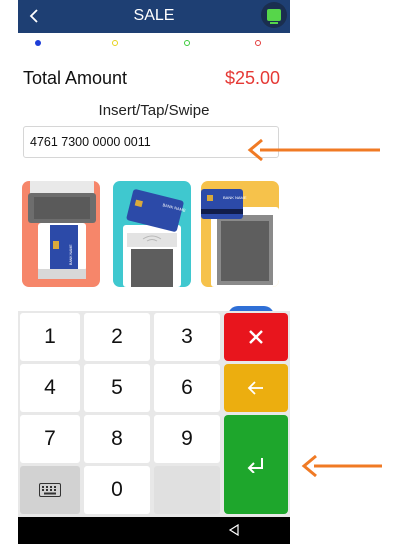 The height and width of the screenshot is (544, 394). I want to click on total-amount-value: $25.00, so click(252, 78).